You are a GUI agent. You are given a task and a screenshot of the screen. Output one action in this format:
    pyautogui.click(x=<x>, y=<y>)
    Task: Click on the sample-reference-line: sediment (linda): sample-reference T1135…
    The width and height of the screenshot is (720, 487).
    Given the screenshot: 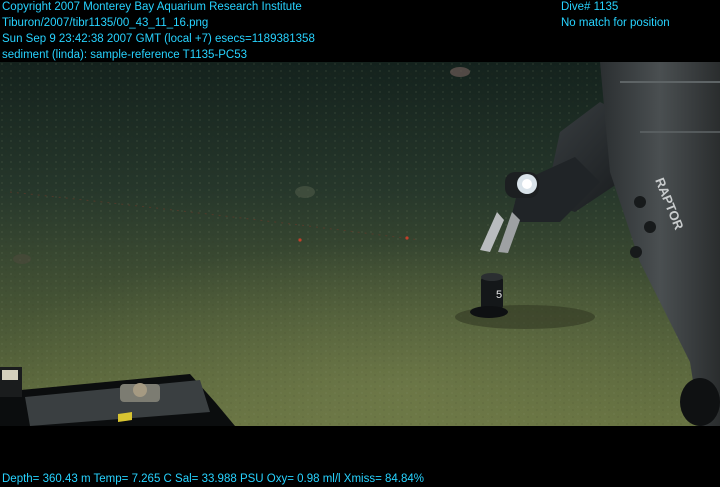 What is the action you would take?
    pyautogui.click(x=125, y=55)
    